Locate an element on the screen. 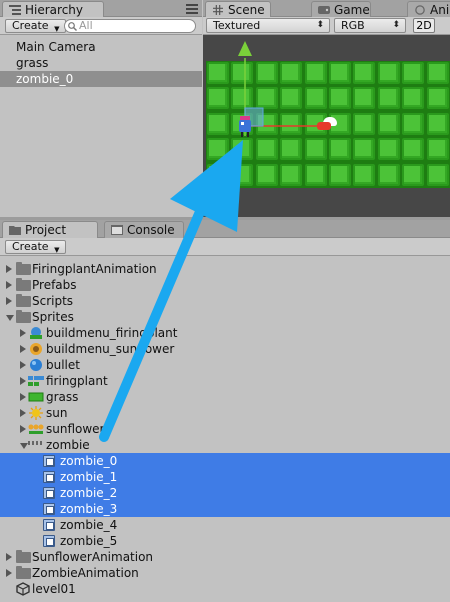 The image size is (450, 602). asset-zombie-1: zombie_1 is located at coordinates (142, 477).